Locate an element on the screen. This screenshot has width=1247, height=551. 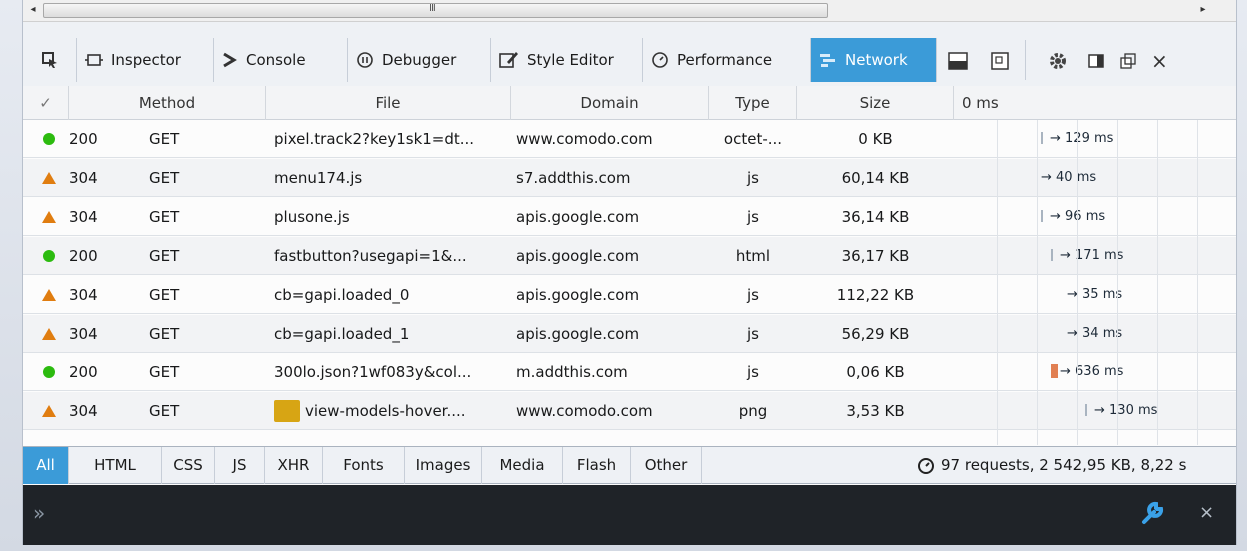
timing-label: → 129 ms is located at coordinates (1082, 138).